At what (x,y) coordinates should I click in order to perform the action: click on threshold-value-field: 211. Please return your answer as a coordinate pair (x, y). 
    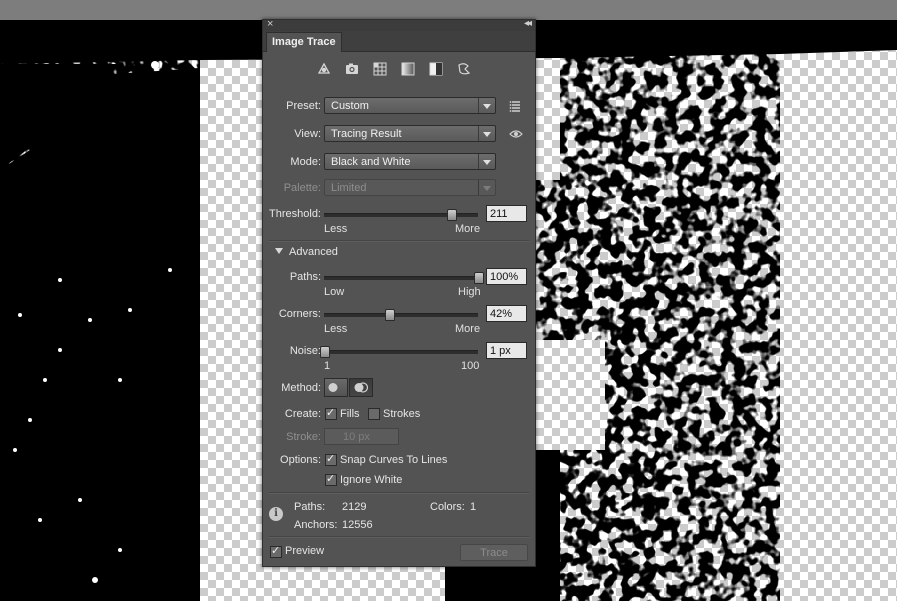
    Looking at the image, I should click on (506, 213).